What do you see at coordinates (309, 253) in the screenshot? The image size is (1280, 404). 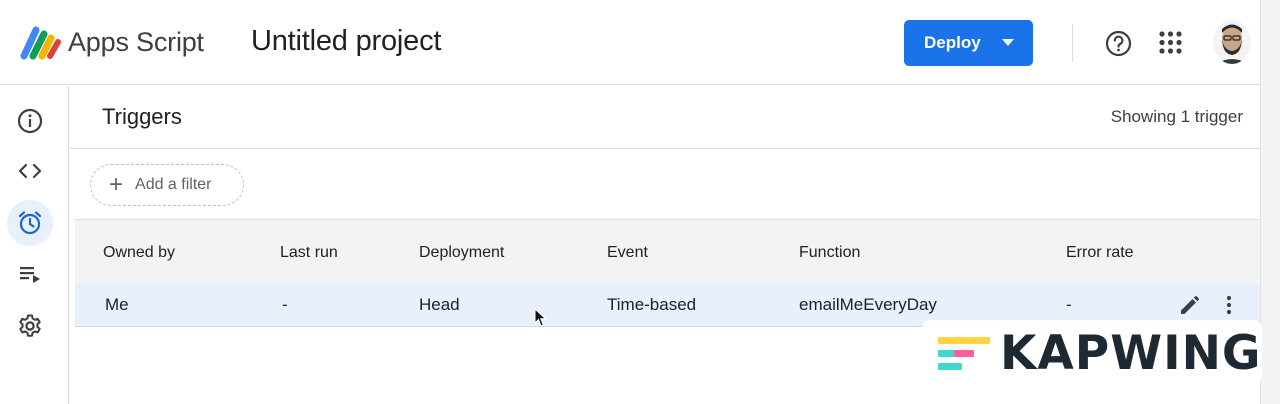 I see `column-header-last-run: Last run` at bounding box center [309, 253].